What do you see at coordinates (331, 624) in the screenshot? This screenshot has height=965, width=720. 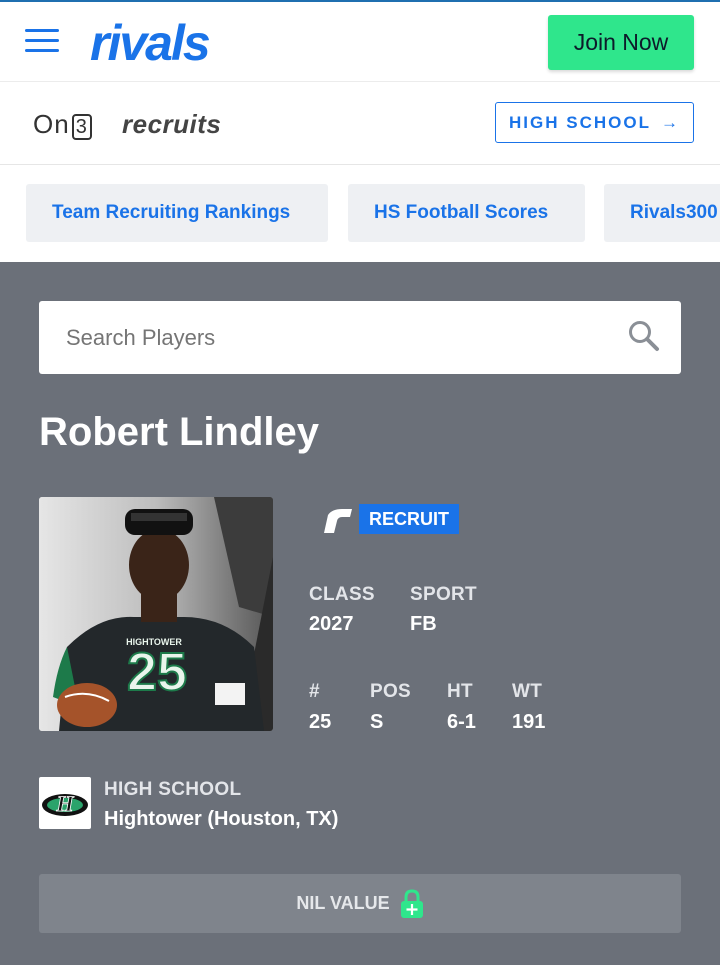 I see `class-value: 2027` at bounding box center [331, 624].